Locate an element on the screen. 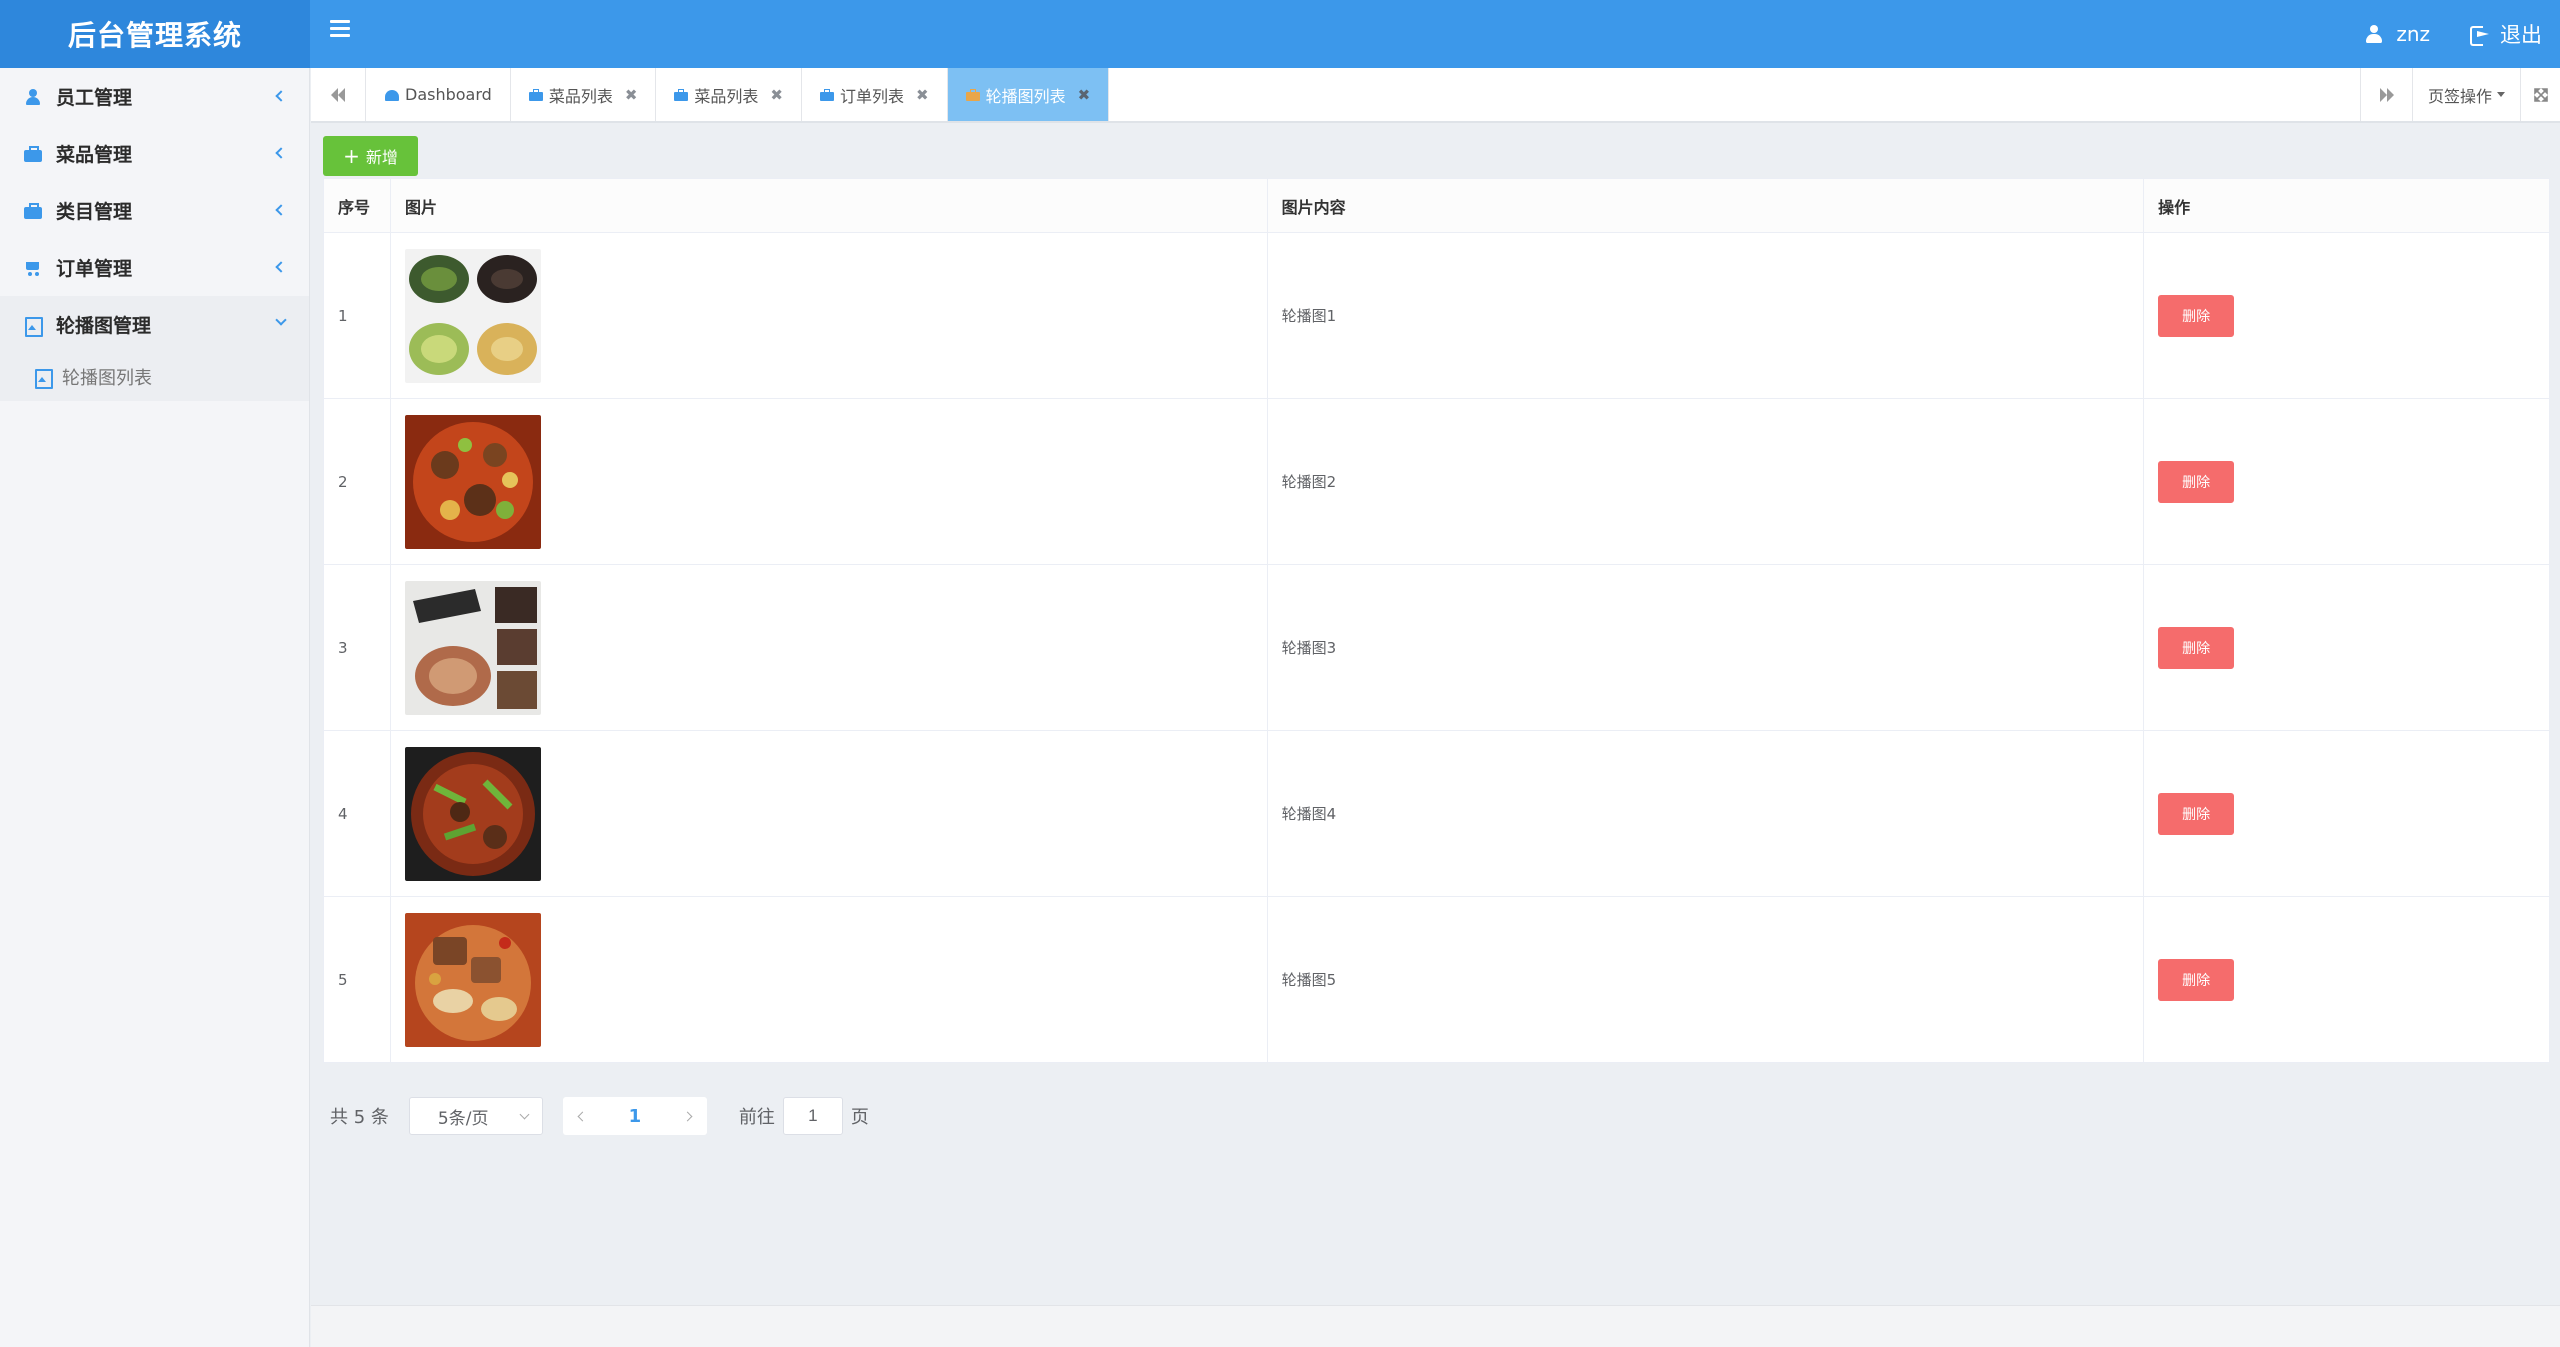 Image resolution: width=2560 pixels, height=1347 pixels. pagination: 共 5 条 5条/页 1 前往 页 is located at coordinates (599, 1116).